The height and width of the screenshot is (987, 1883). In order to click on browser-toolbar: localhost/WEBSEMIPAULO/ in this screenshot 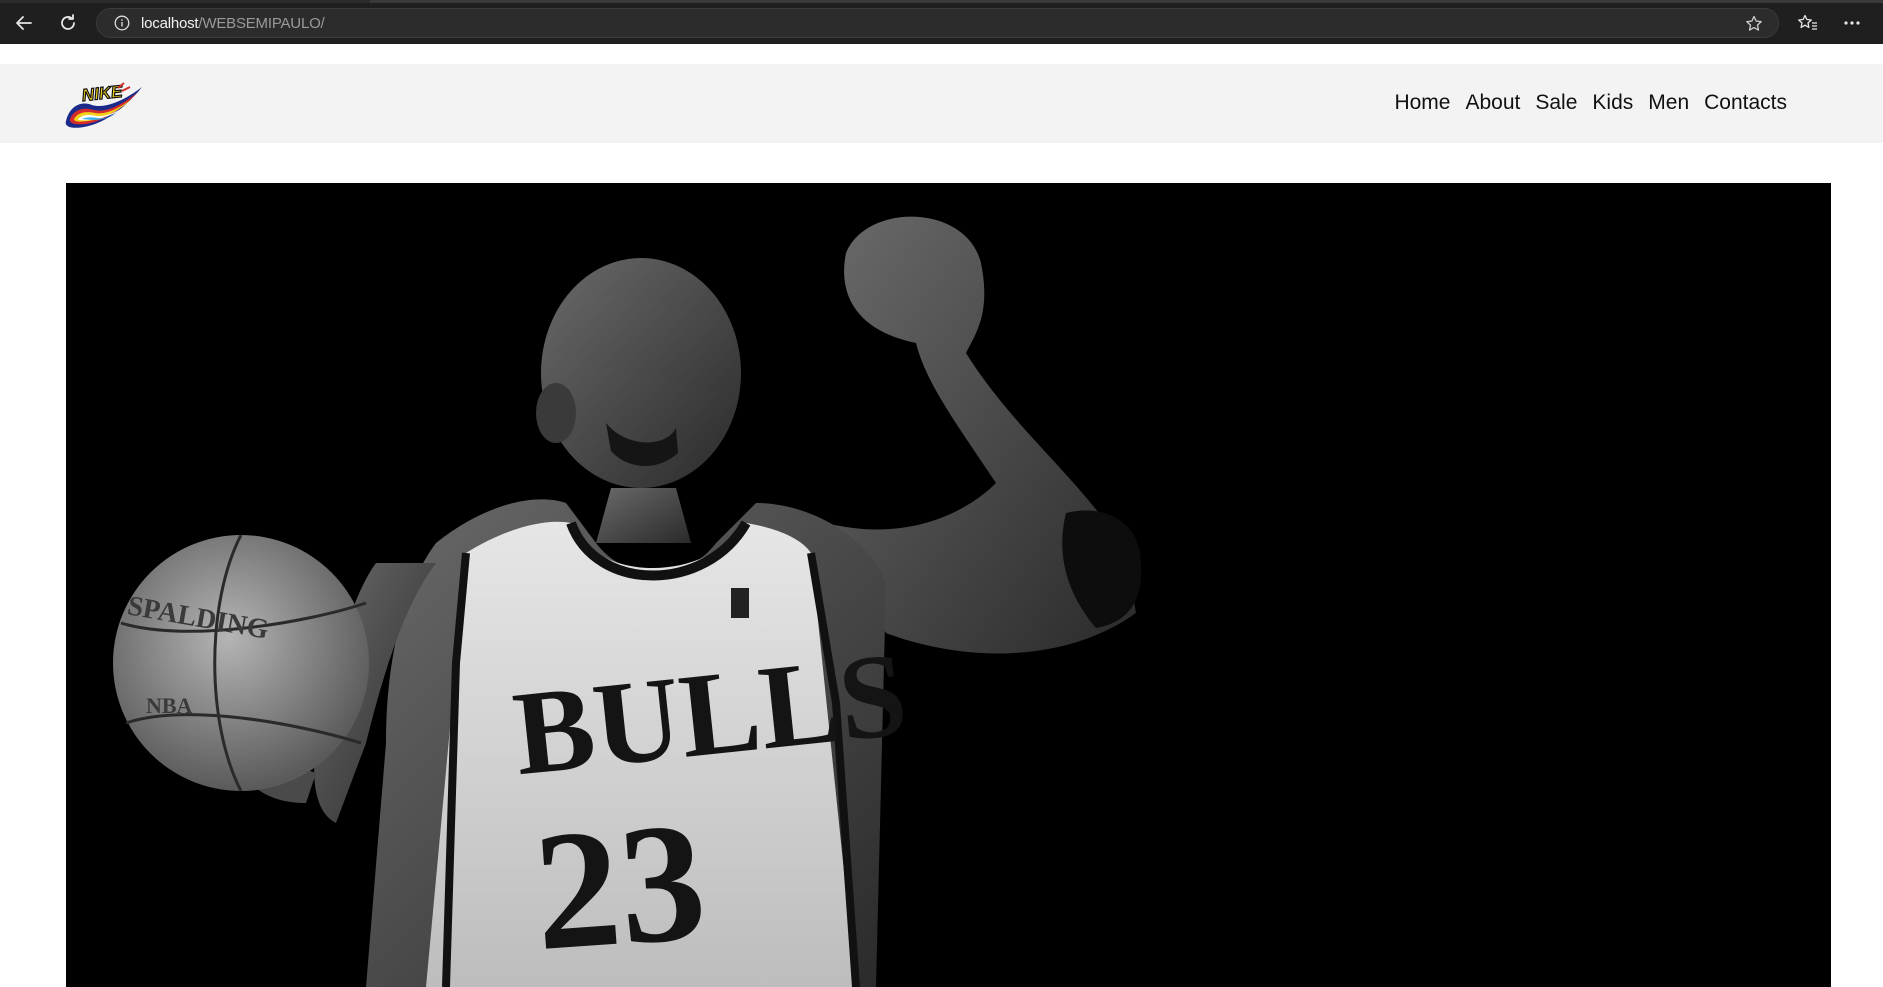, I will do `click(941, 22)`.